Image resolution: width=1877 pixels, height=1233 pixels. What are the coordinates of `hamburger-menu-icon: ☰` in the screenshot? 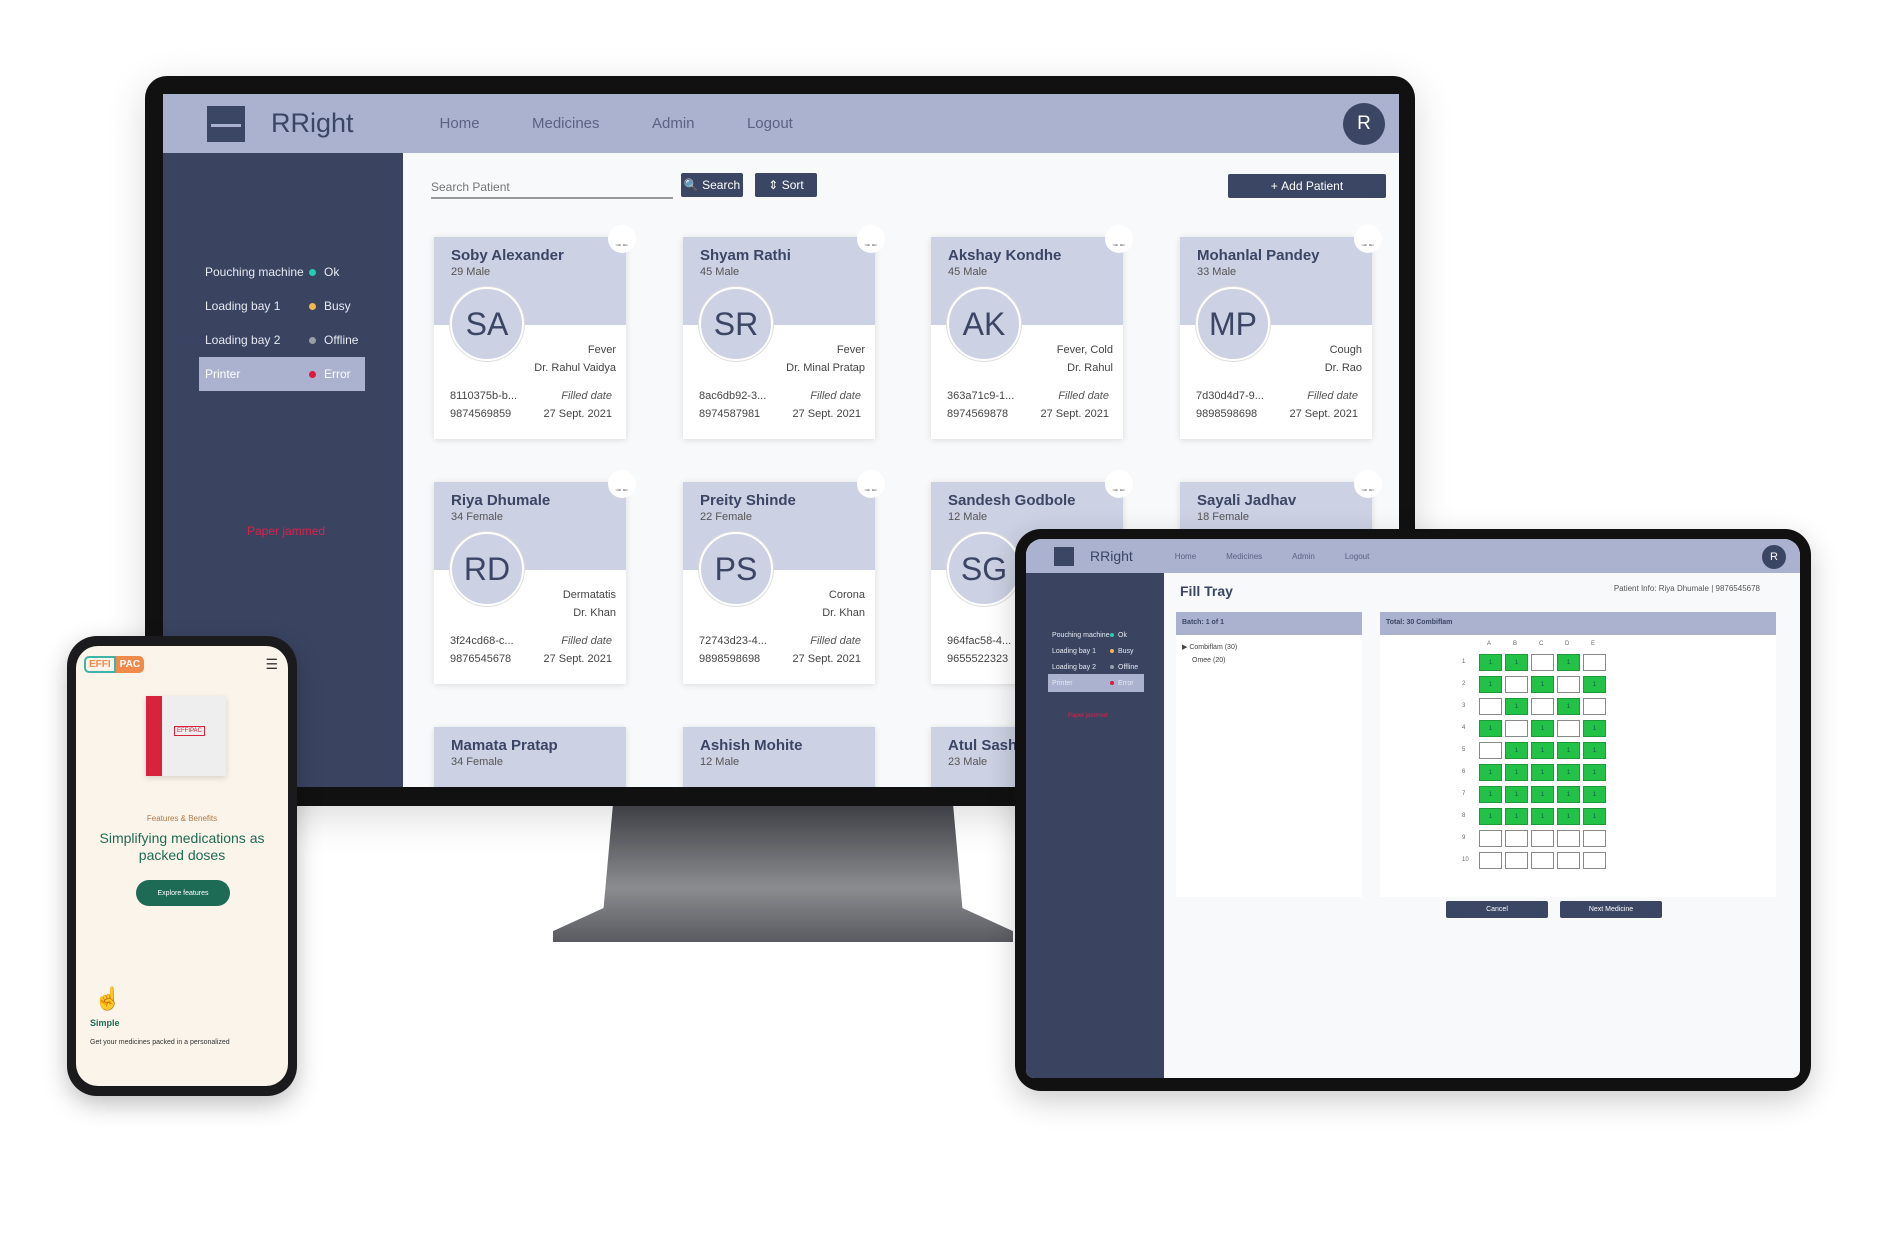 It's located at (271, 664).